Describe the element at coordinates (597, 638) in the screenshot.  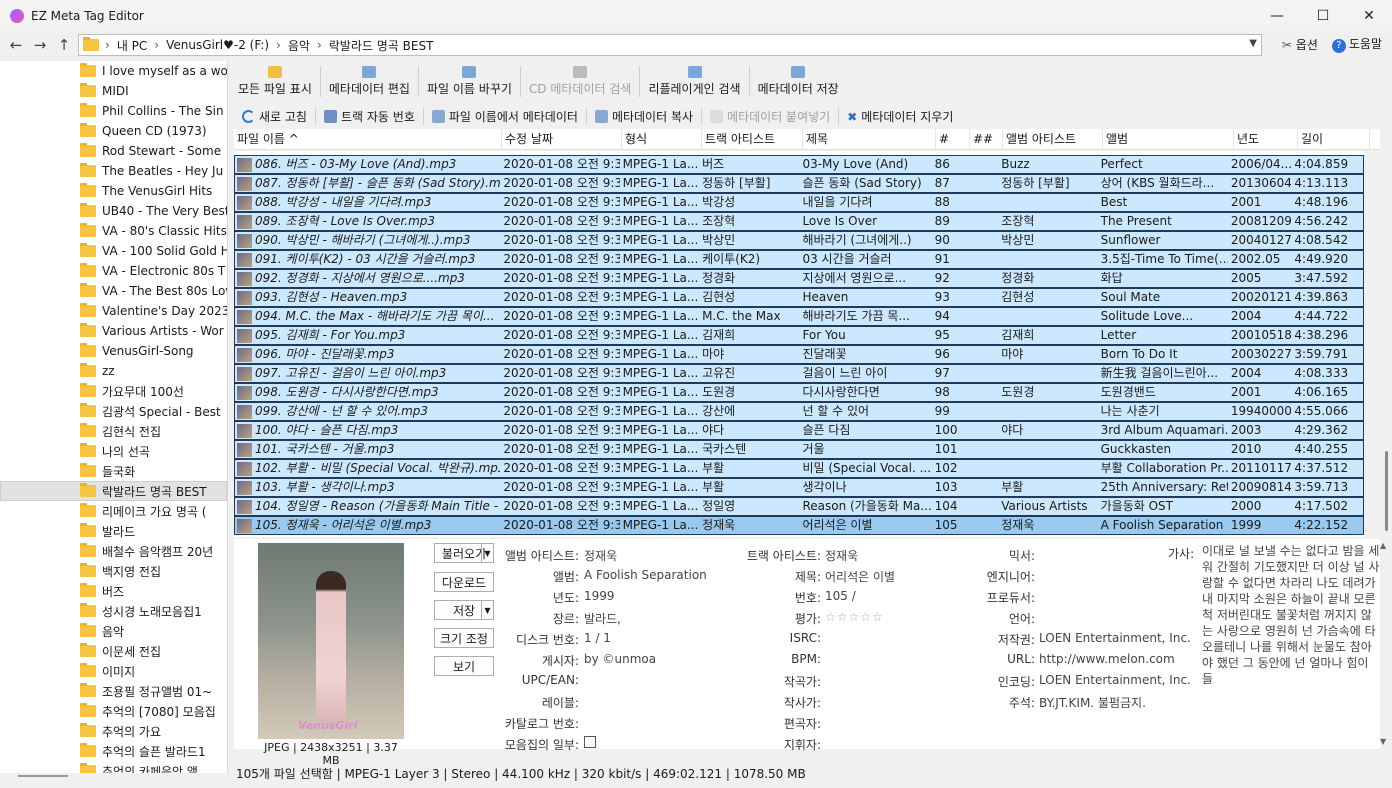
I see `field-value: 1 / 1` at that location.